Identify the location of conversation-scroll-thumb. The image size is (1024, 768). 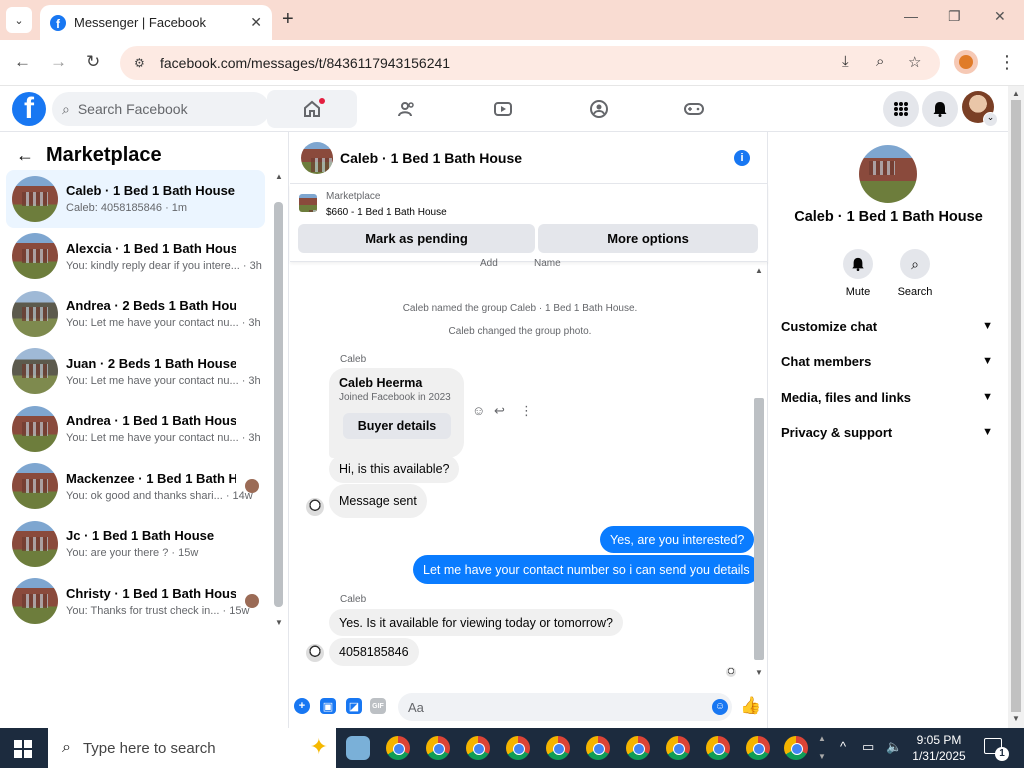
(759, 529).